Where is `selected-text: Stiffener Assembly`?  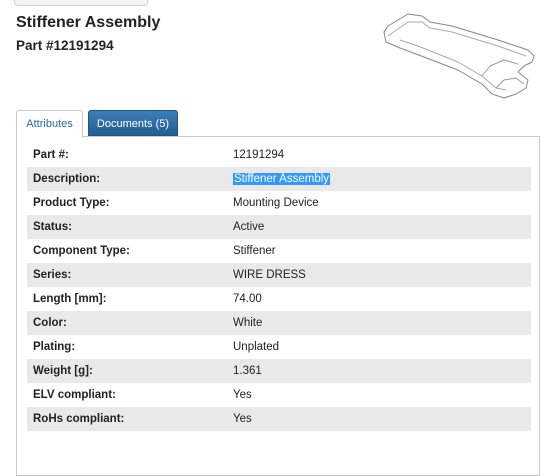
selected-text: Stiffener Assembly is located at coordinates (282, 179).